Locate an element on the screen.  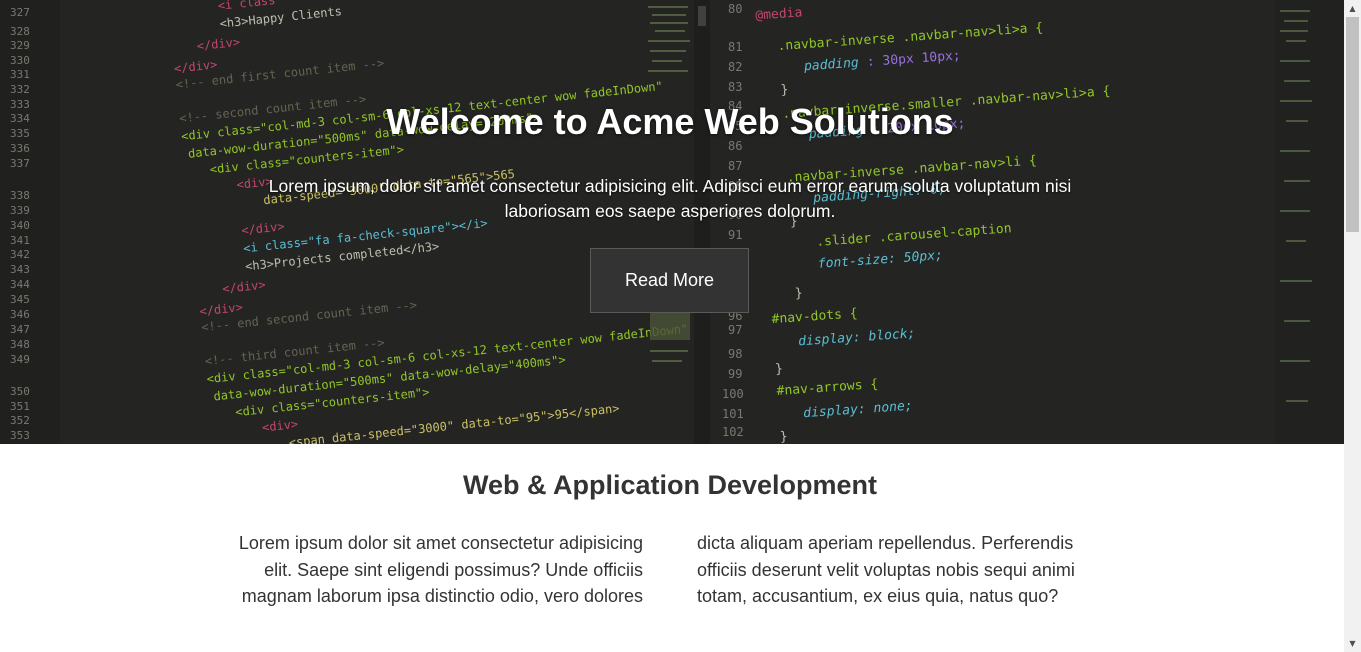
chevron-down-icon: ▼ is located at coordinates (1352, 643).